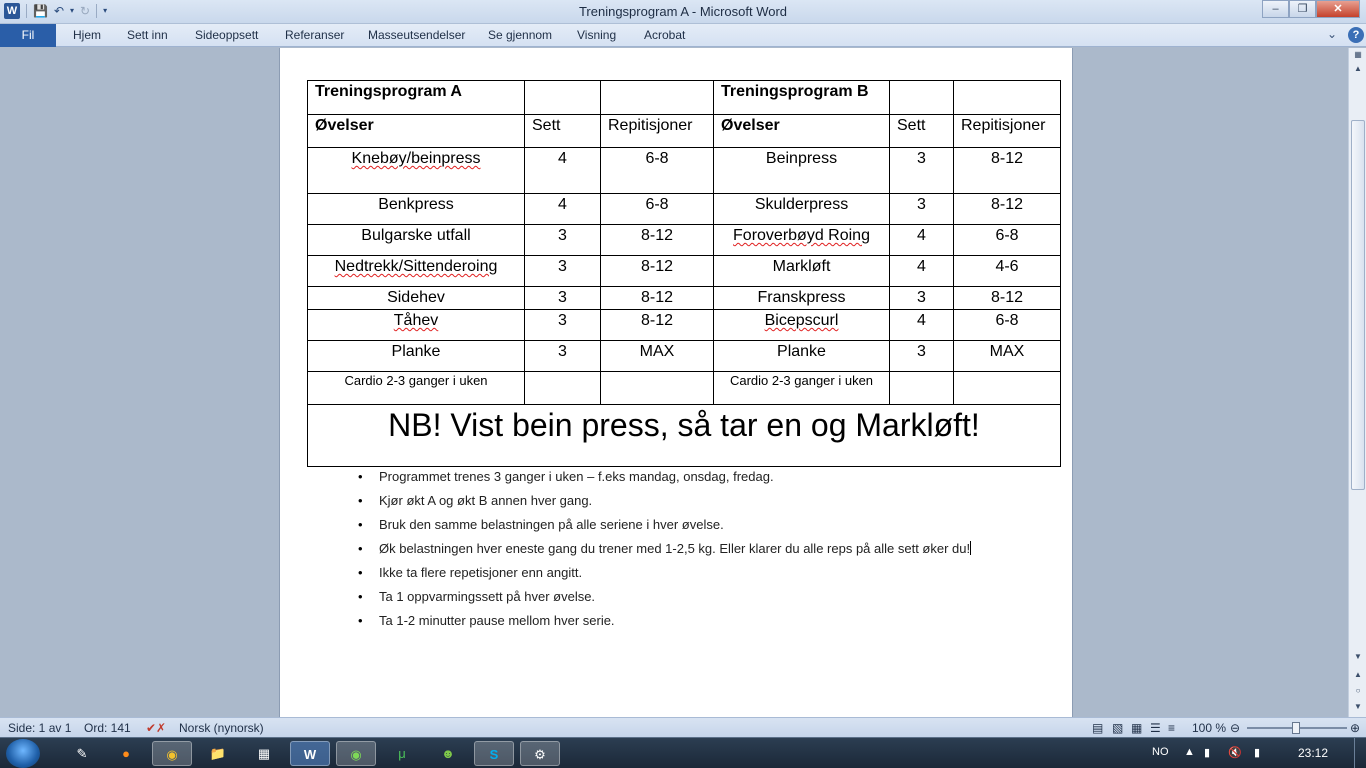 This screenshot has height=768, width=1366. Describe the element at coordinates (1302, 9) in the screenshot. I see `maximize-button: ❐` at that location.